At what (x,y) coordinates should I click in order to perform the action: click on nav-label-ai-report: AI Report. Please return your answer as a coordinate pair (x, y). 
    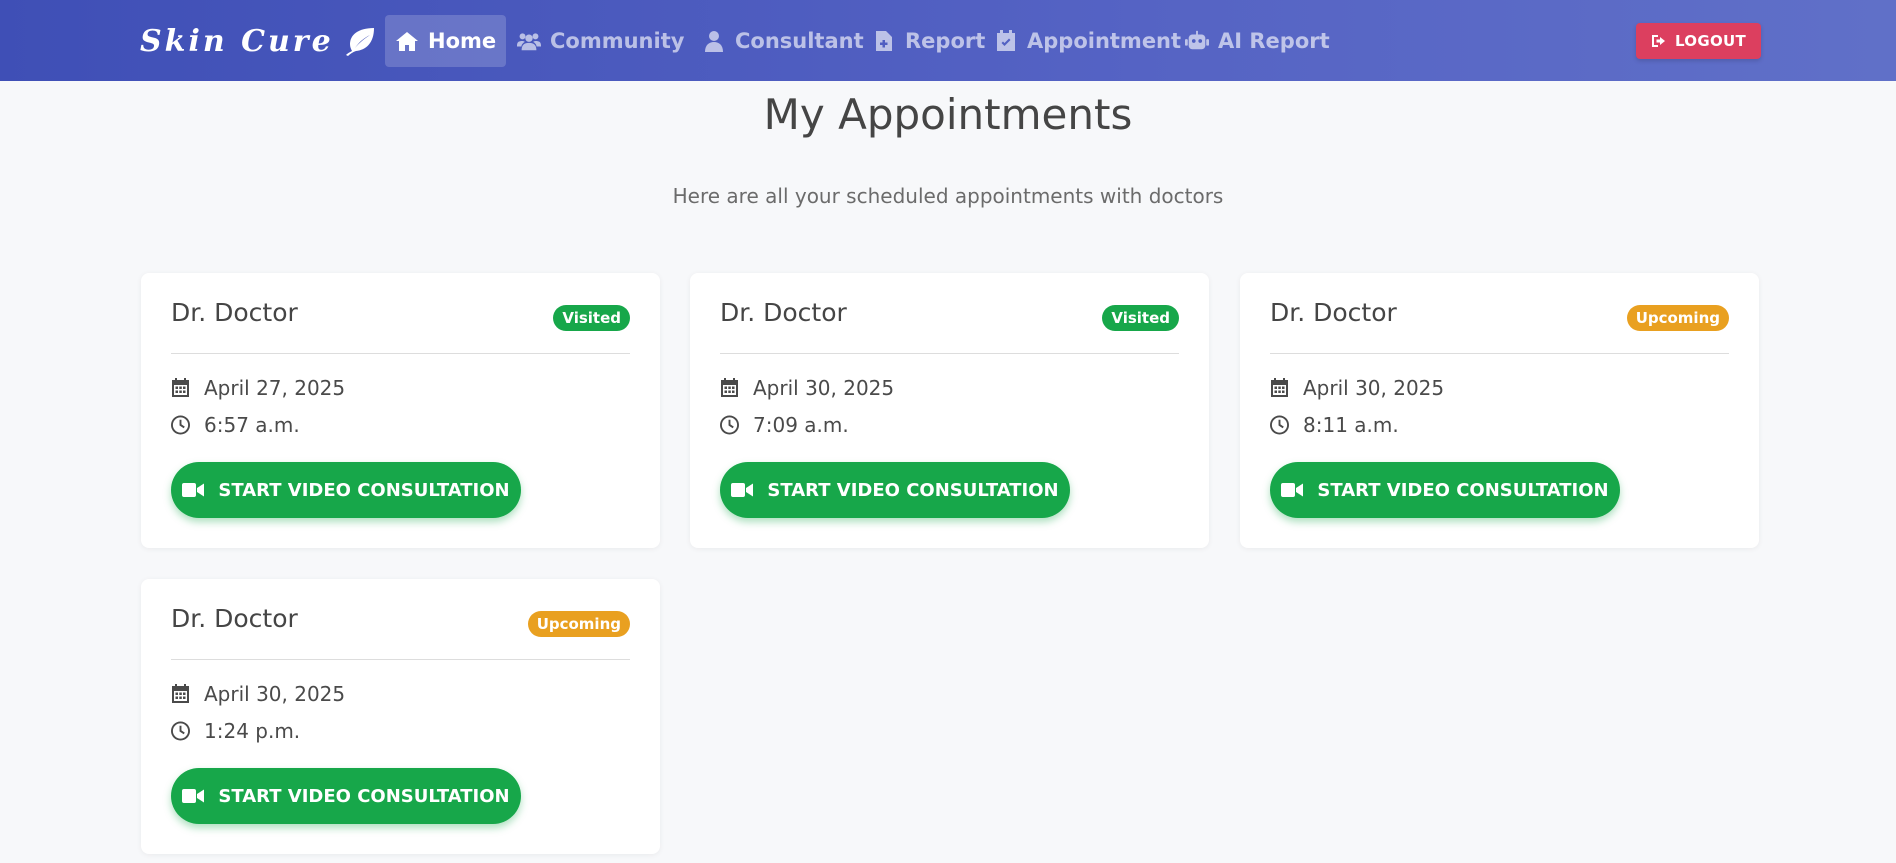
    Looking at the image, I should click on (1274, 41).